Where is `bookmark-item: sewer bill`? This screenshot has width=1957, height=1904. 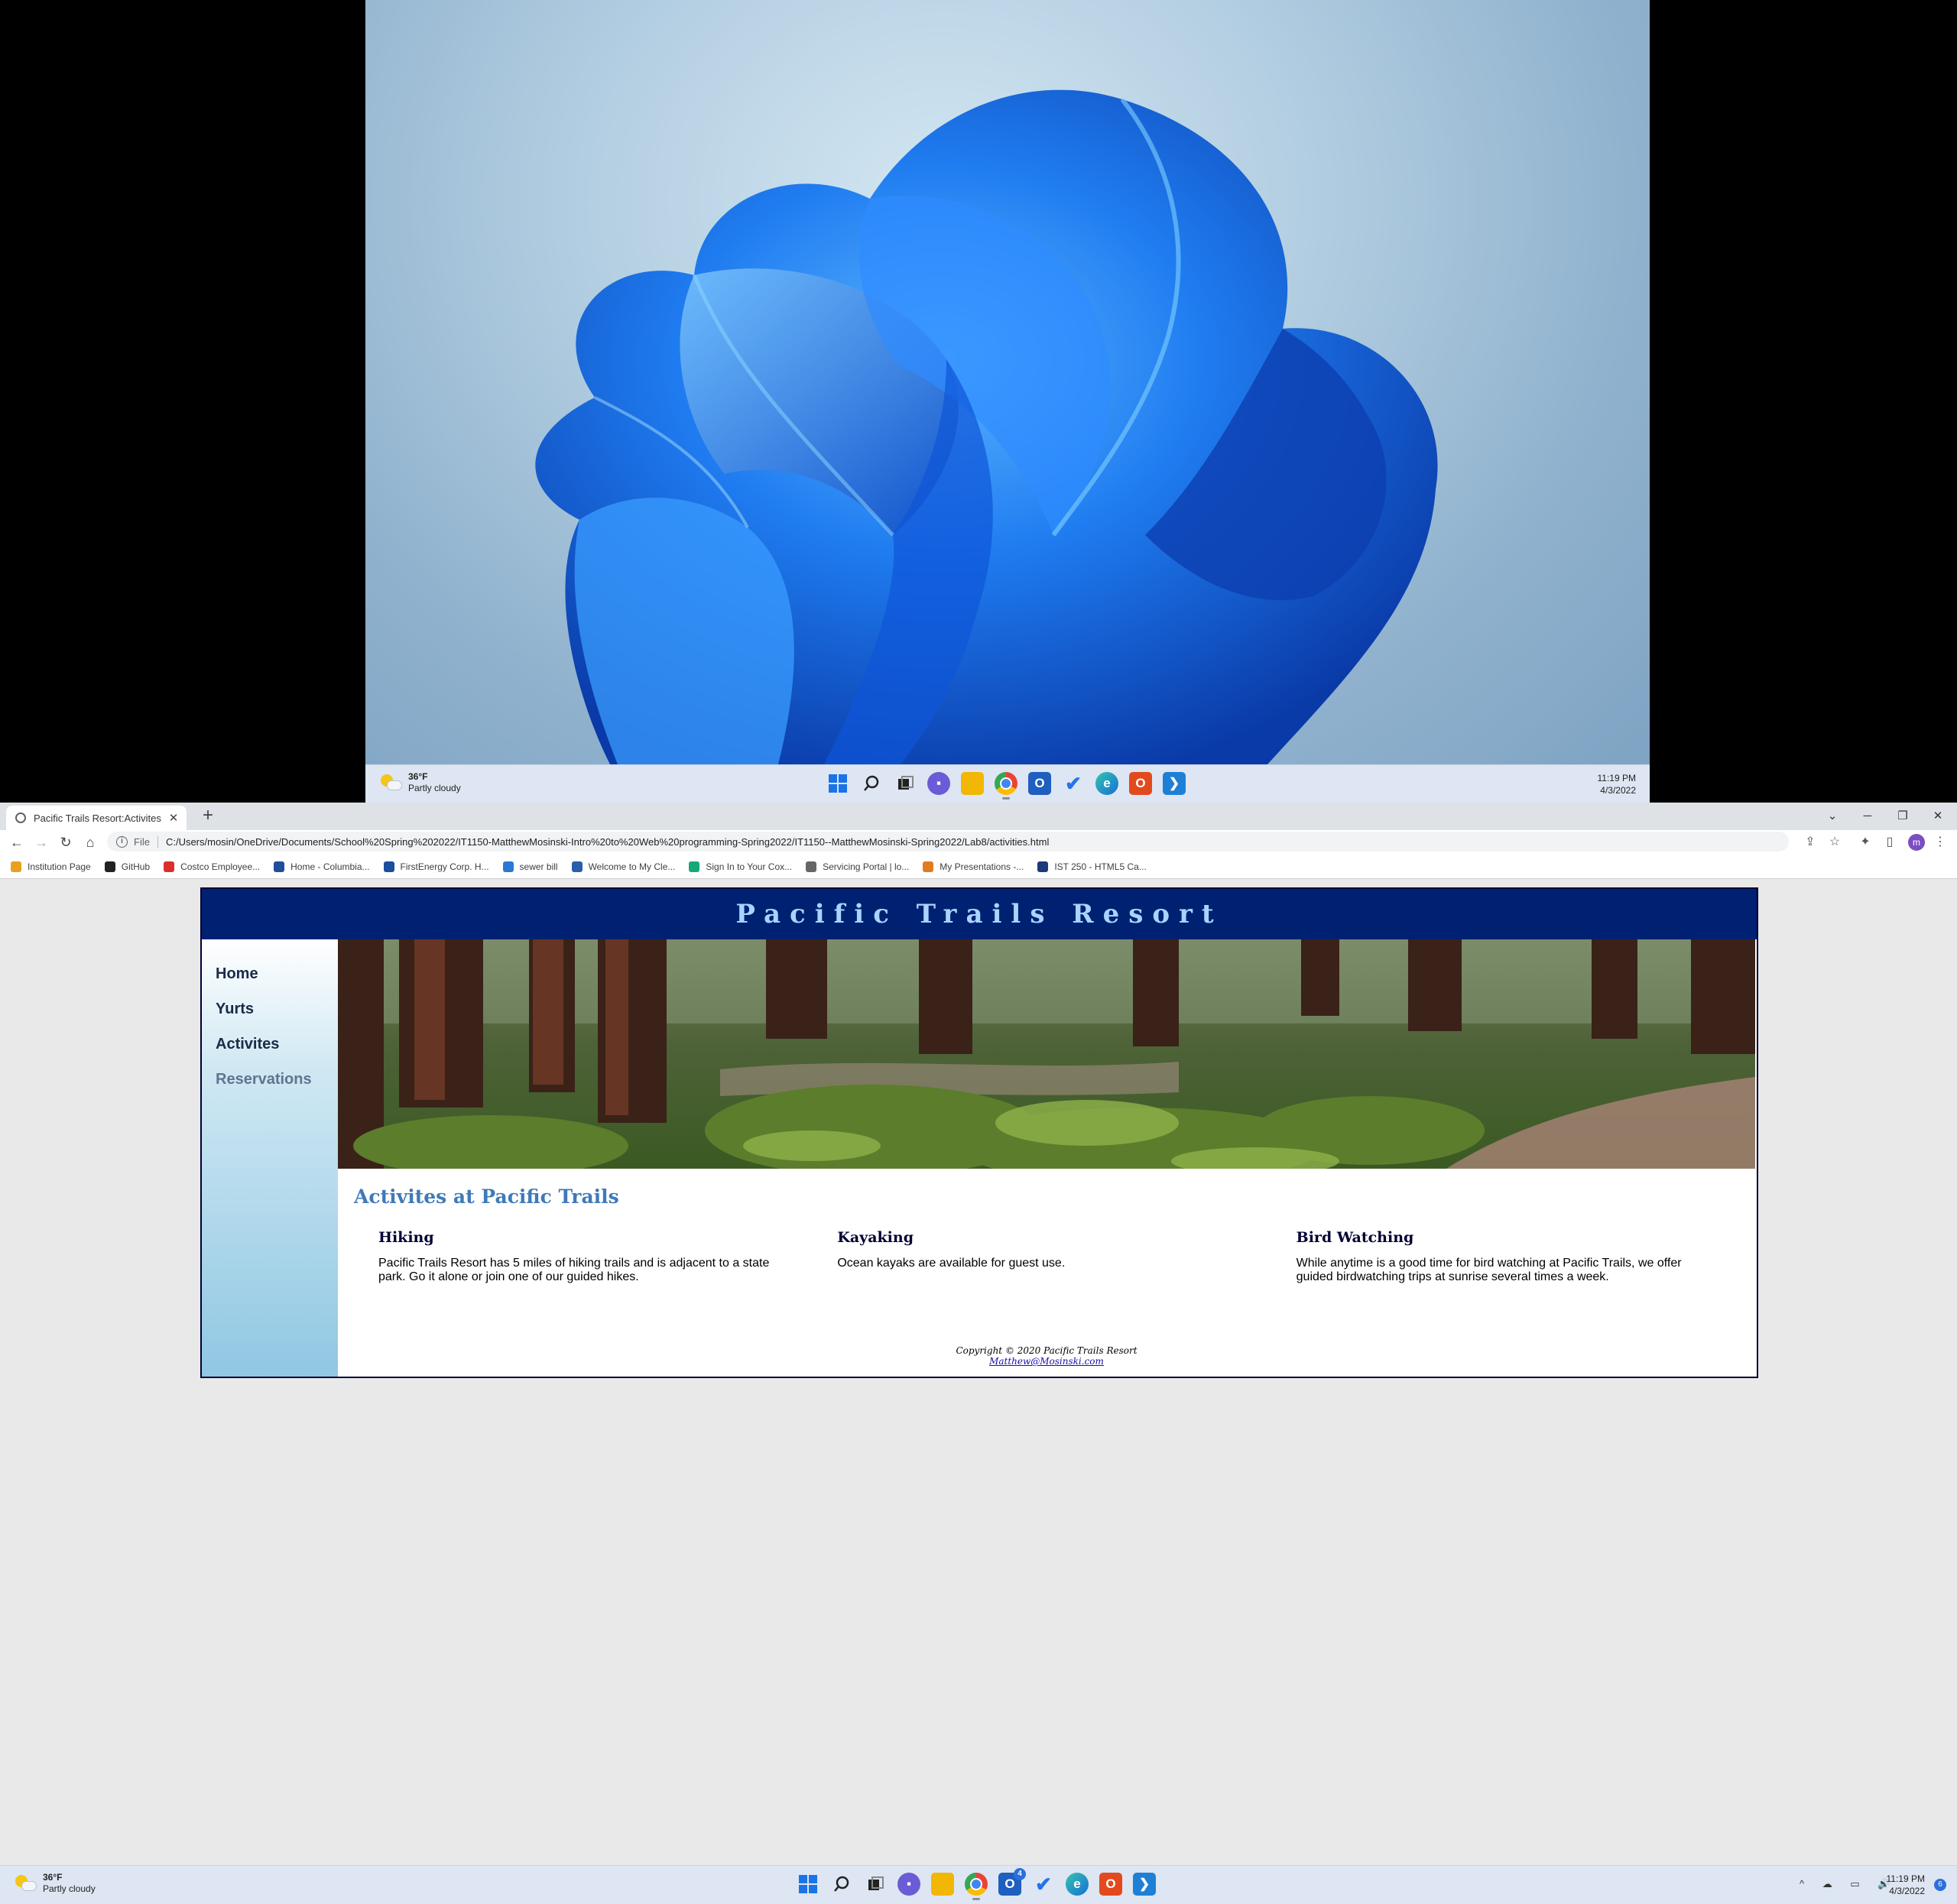 bookmark-item: sewer bill is located at coordinates (530, 866).